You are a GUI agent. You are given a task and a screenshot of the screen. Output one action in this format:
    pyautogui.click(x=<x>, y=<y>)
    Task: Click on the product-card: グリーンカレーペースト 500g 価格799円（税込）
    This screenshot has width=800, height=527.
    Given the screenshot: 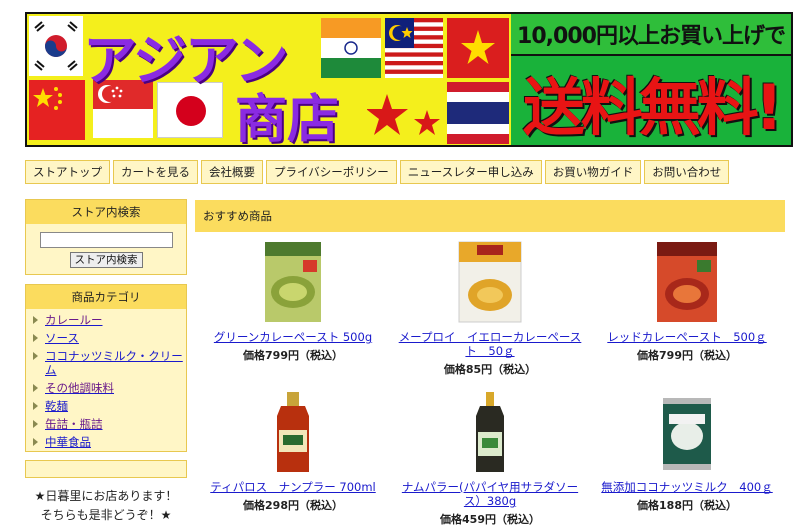 What is the action you would take?
    pyautogui.click(x=293, y=301)
    